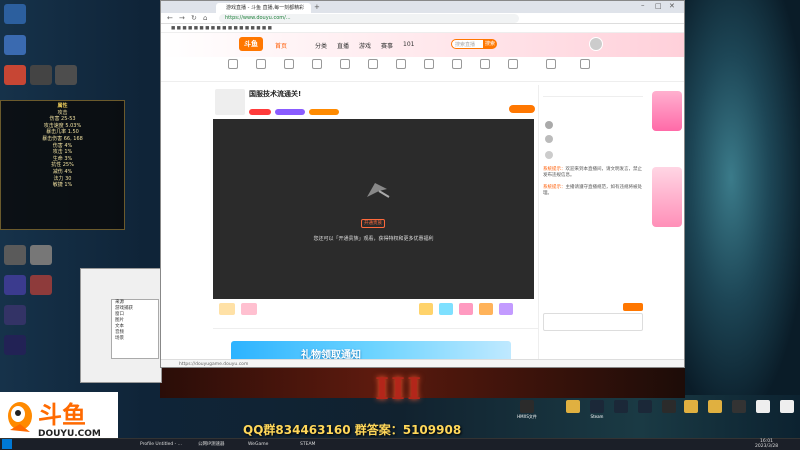  What do you see at coordinates (317, 7) in the screenshot?
I see `new-tab-icon: +` at bounding box center [317, 7].